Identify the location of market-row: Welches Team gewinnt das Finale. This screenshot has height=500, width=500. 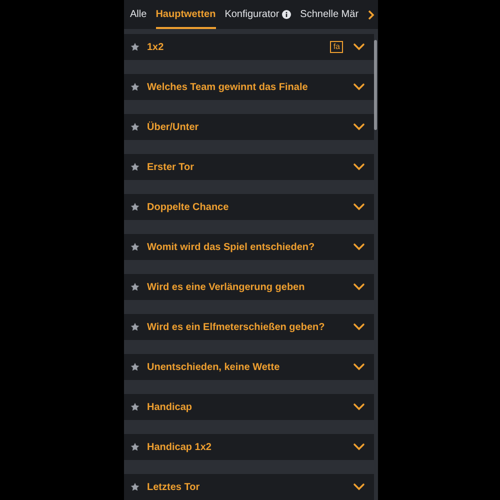
(249, 87).